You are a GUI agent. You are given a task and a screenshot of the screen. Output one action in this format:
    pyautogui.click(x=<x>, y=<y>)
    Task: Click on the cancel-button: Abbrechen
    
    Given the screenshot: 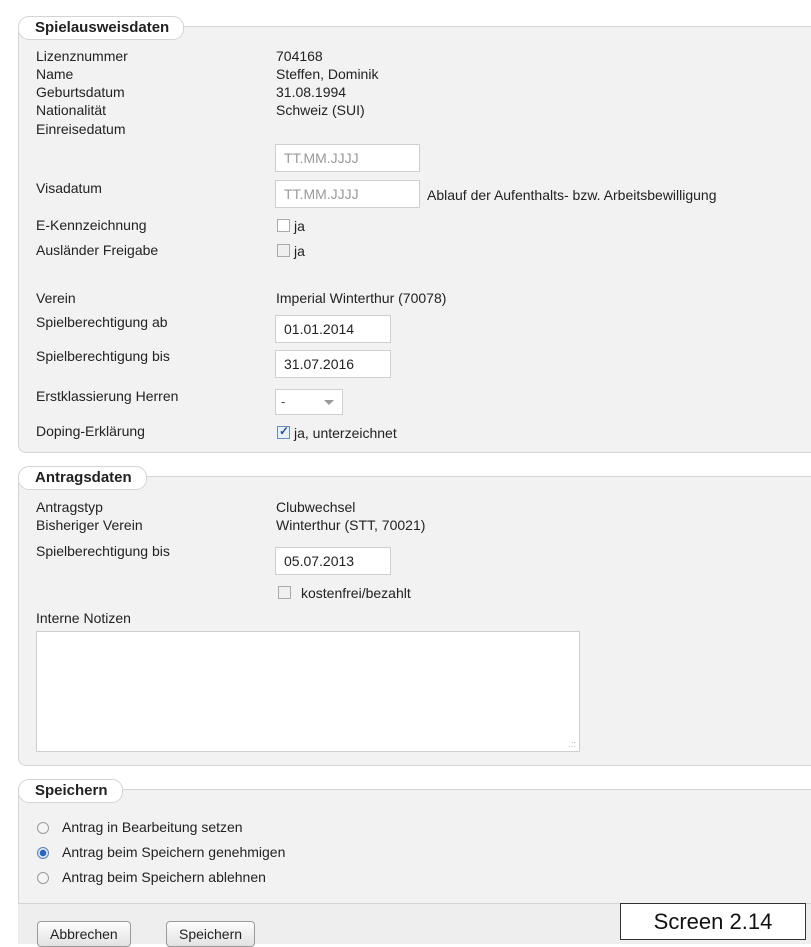 What is the action you would take?
    pyautogui.click(x=84, y=934)
    